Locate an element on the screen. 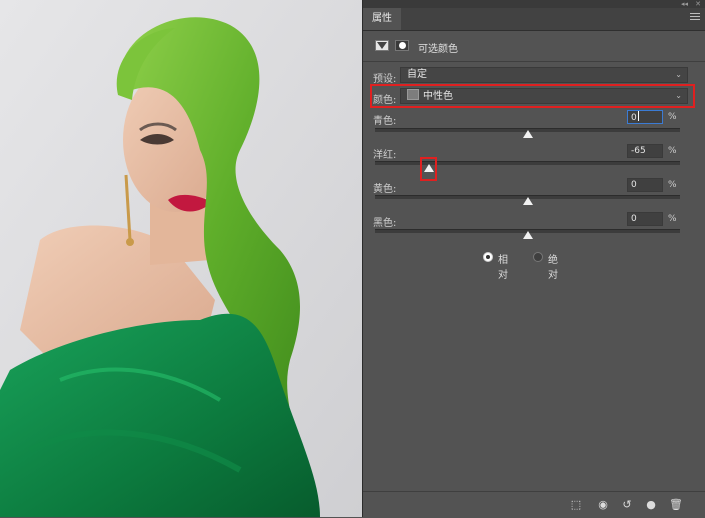  relative-radio is located at coordinates (488, 257).